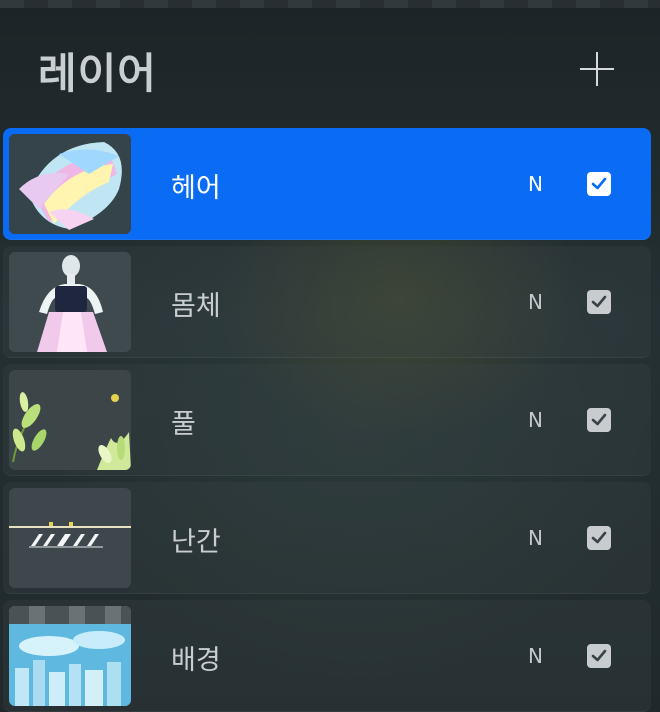  Describe the element at coordinates (70, 656) in the screenshot. I see `layer-thumbnail-background` at that location.